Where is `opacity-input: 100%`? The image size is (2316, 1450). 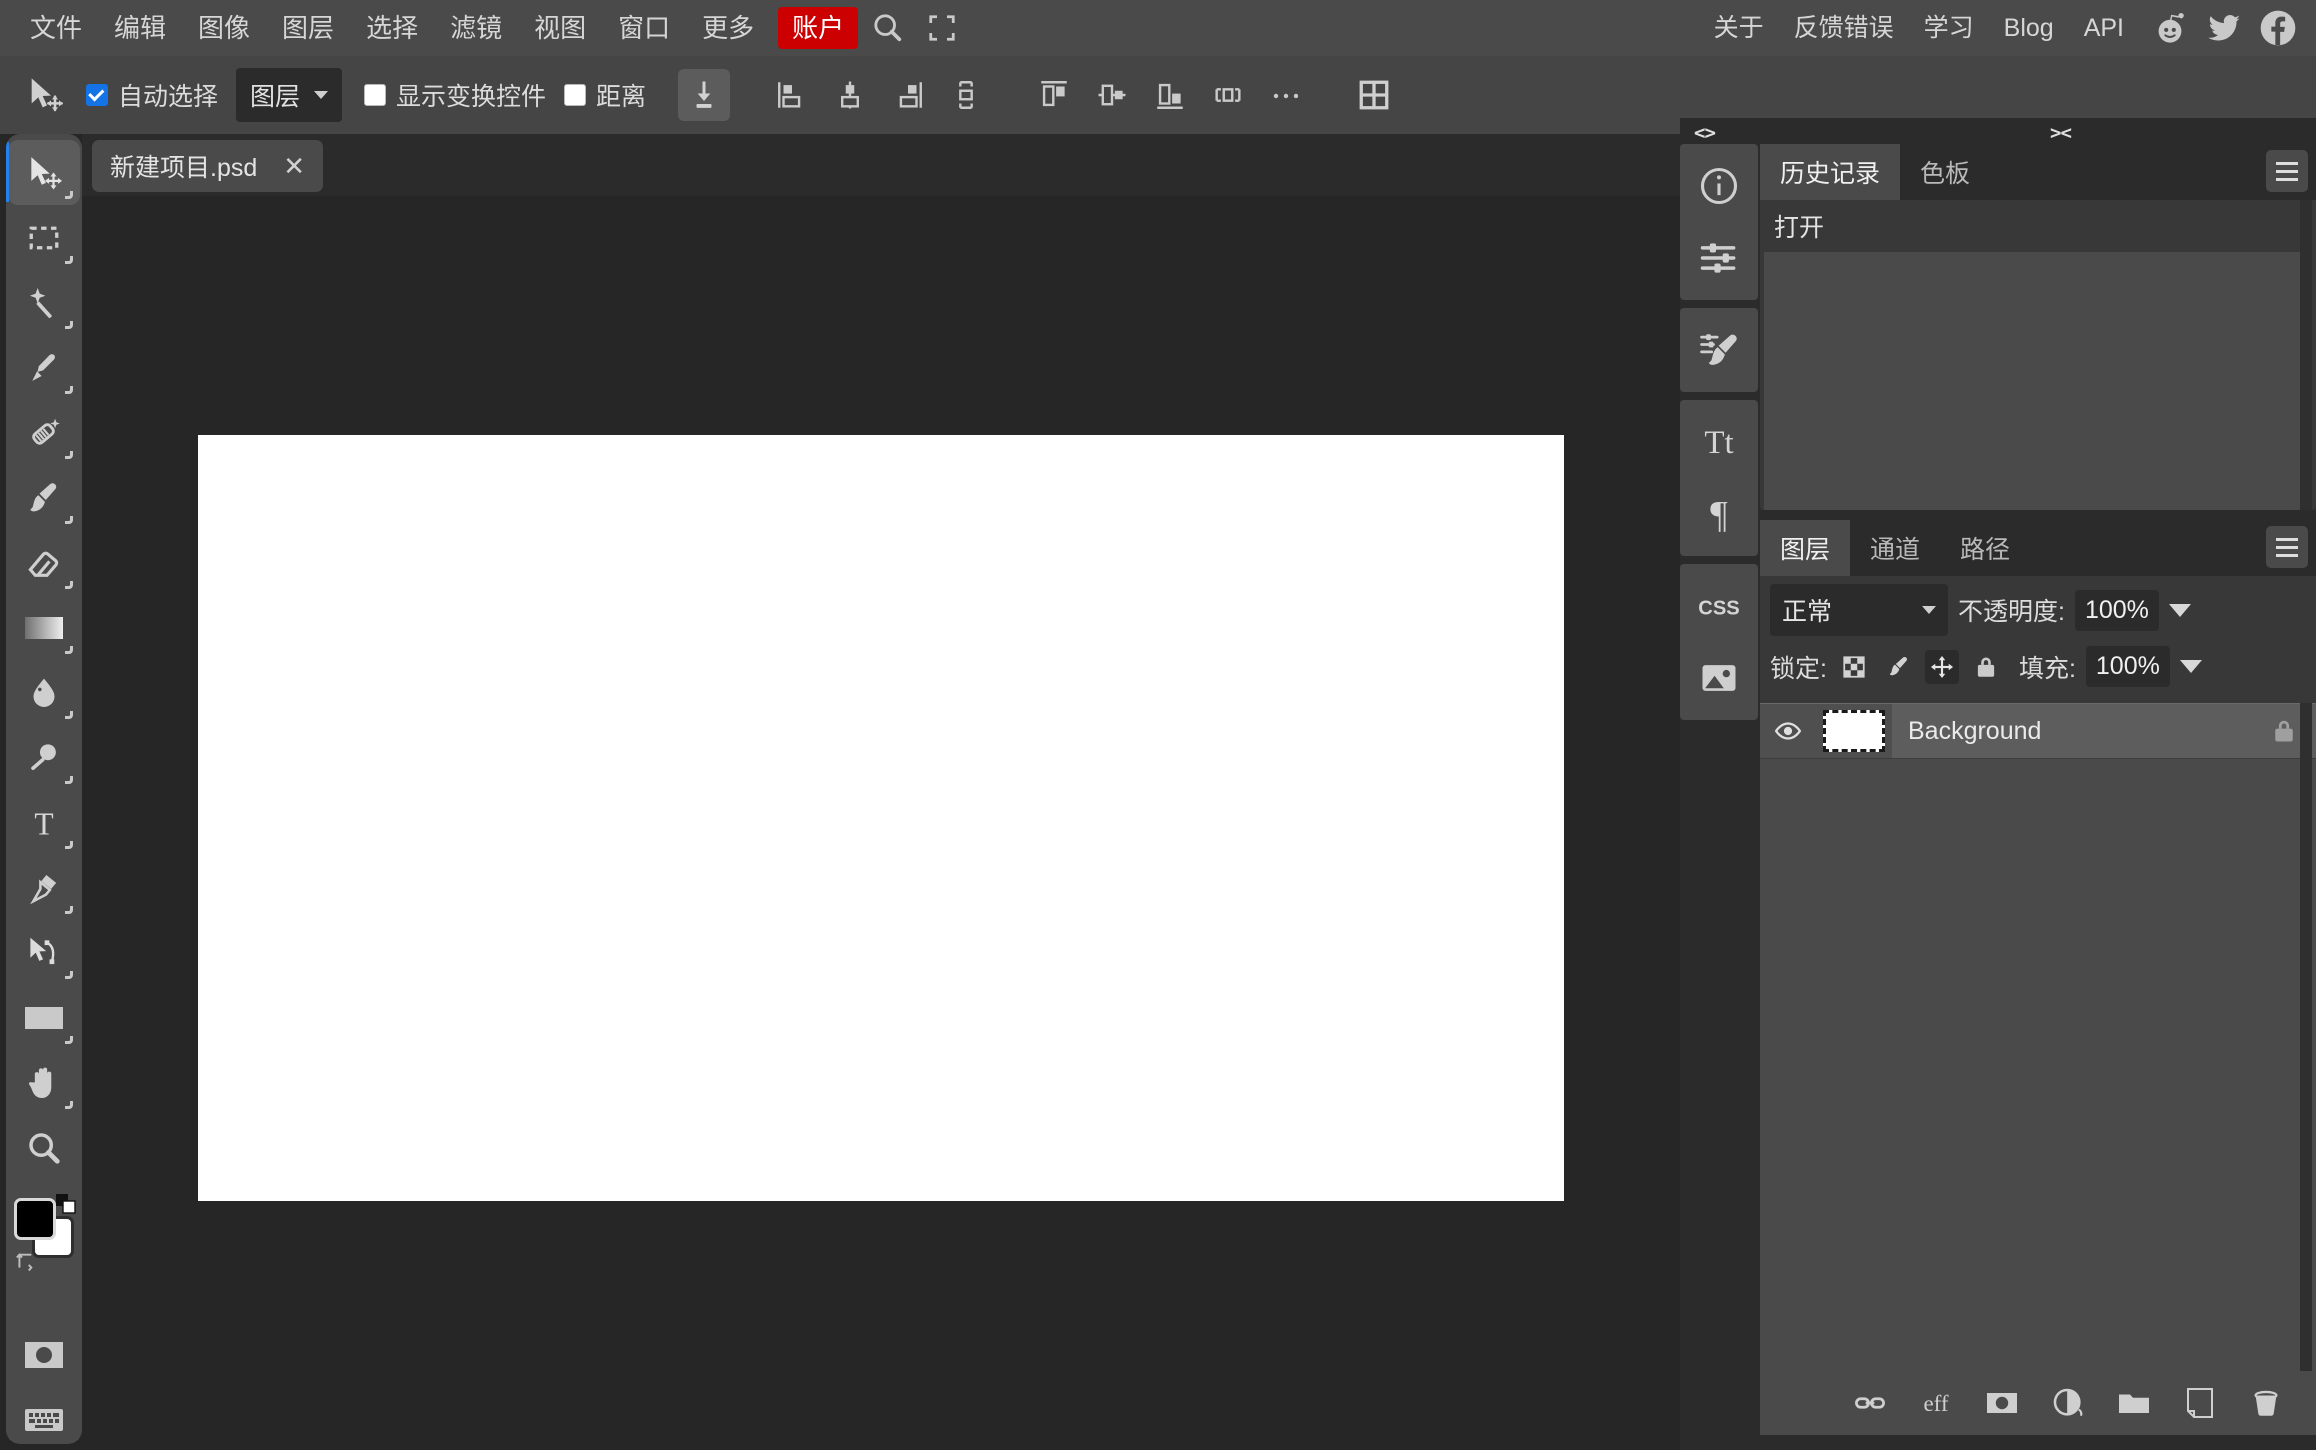
opacity-input: 100% is located at coordinates (2116, 610).